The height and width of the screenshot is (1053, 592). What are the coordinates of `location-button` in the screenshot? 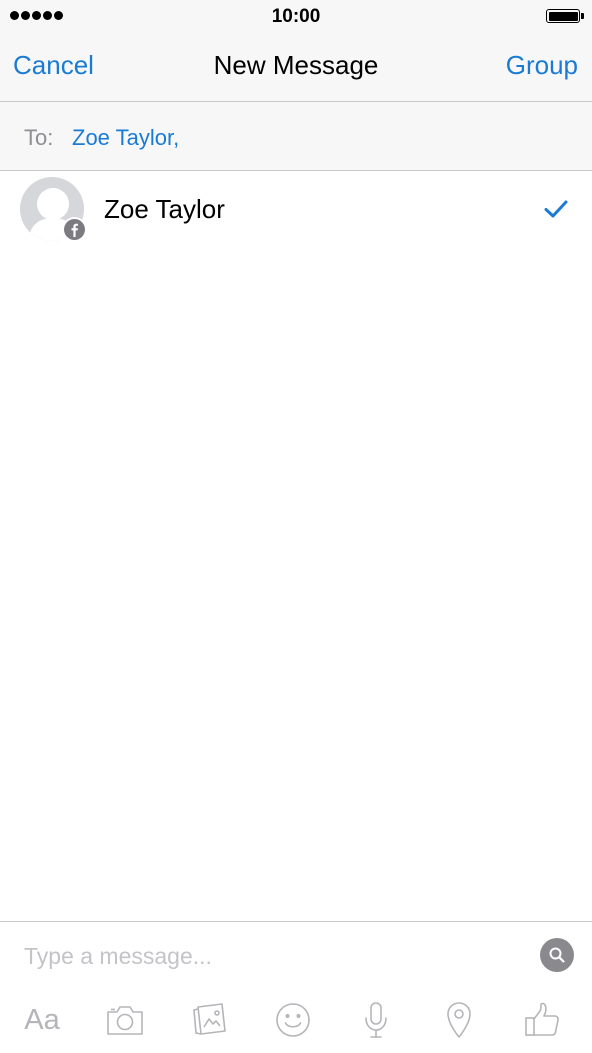 It's located at (459, 1020).